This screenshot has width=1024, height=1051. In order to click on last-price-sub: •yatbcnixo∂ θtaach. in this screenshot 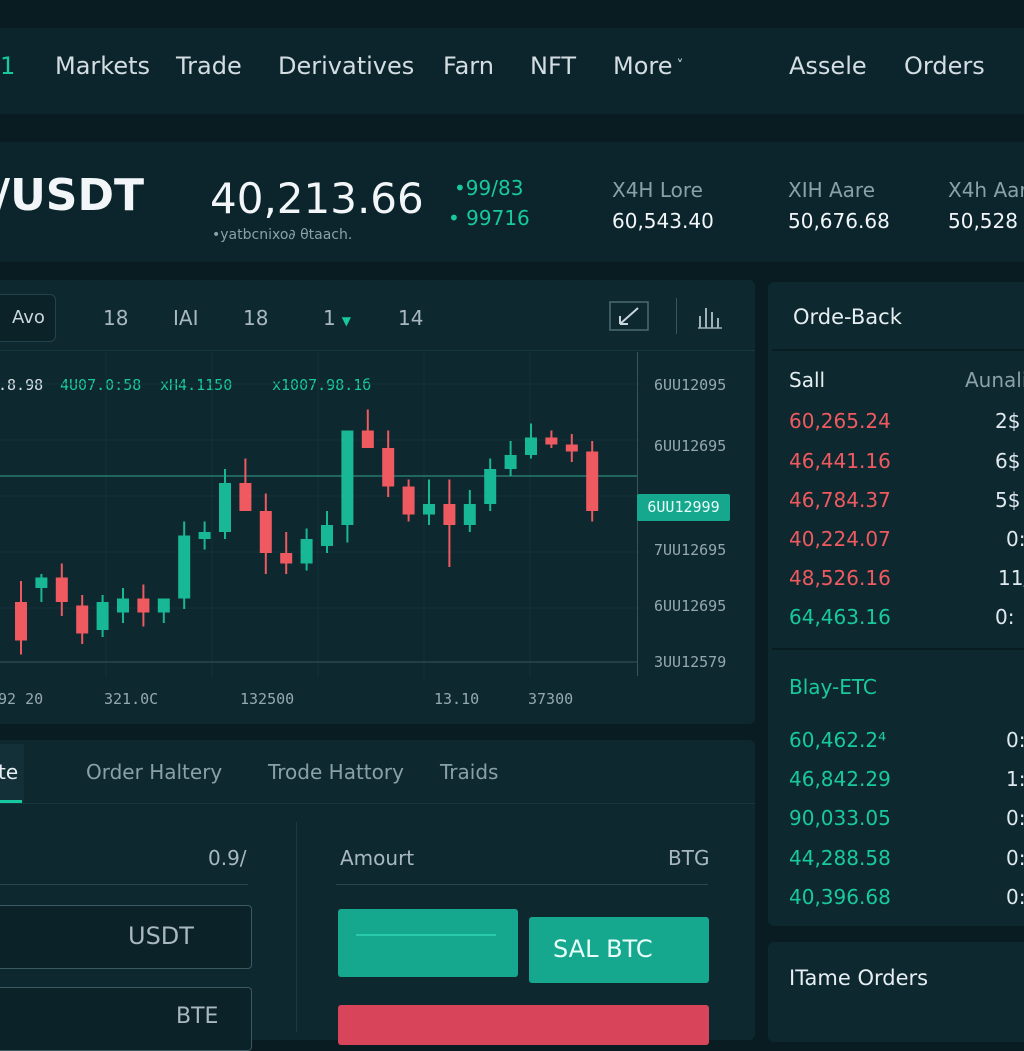, I will do `click(282, 235)`.